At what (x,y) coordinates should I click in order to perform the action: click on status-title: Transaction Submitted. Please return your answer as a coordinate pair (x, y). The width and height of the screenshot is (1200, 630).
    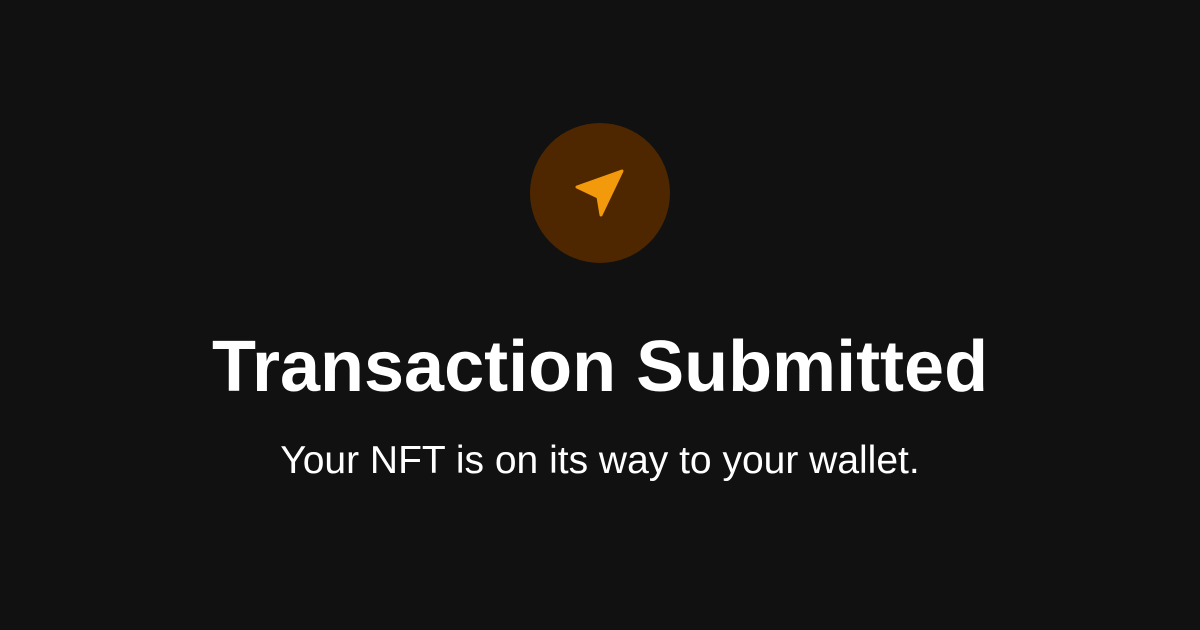
    Looking at the image, I should click on (600, 367).